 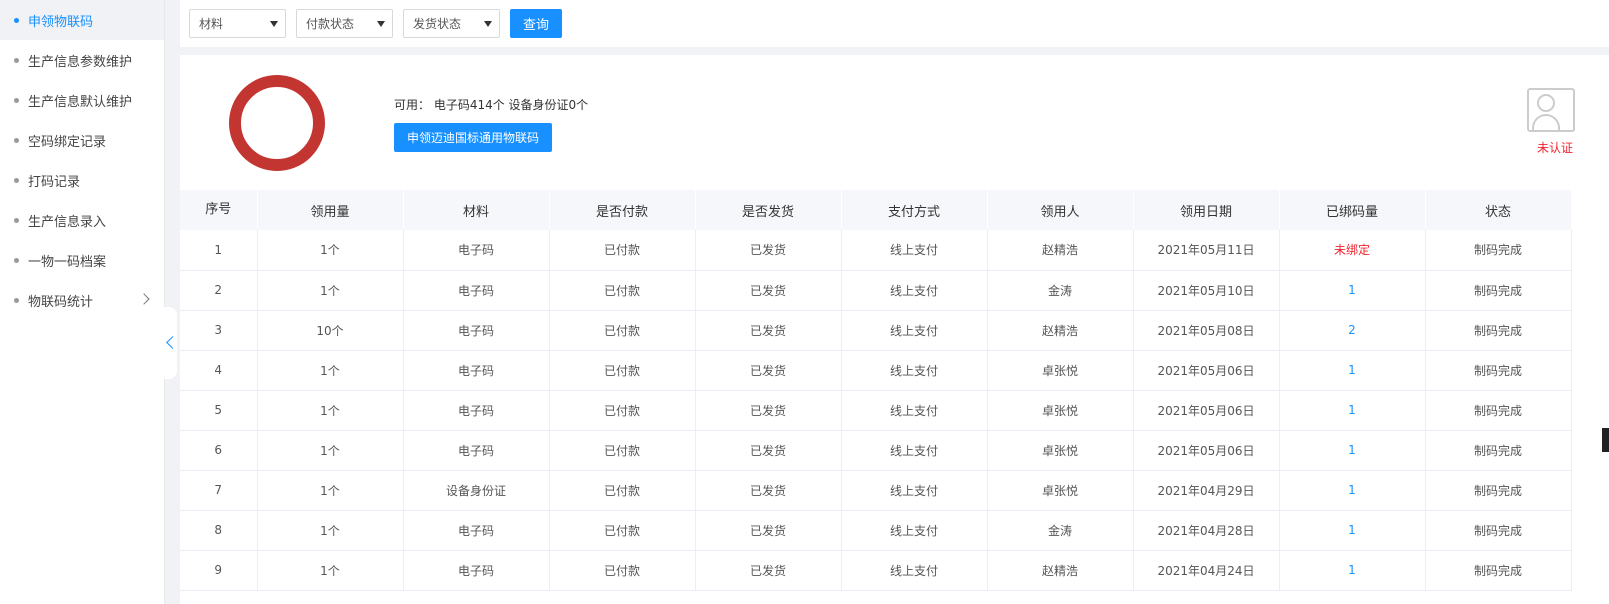 I want to click on scrollbar-thumb, so click(x=1605, y=440).